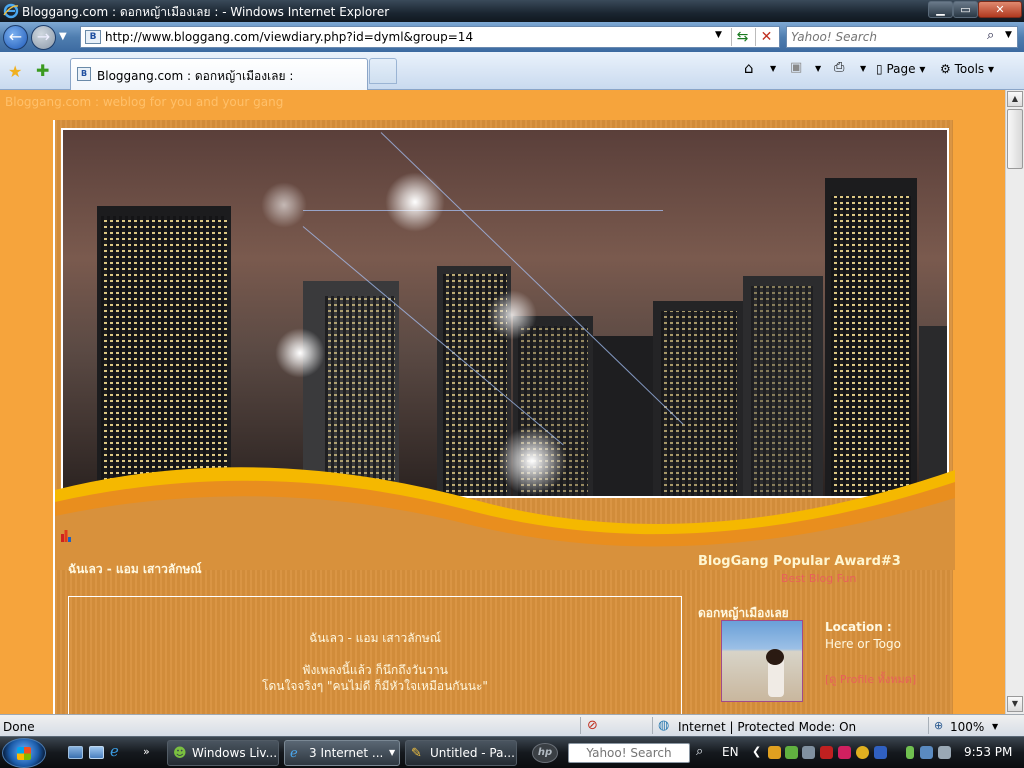  I want to click on group-dropdown-icon: ▼, so click(392, 752).